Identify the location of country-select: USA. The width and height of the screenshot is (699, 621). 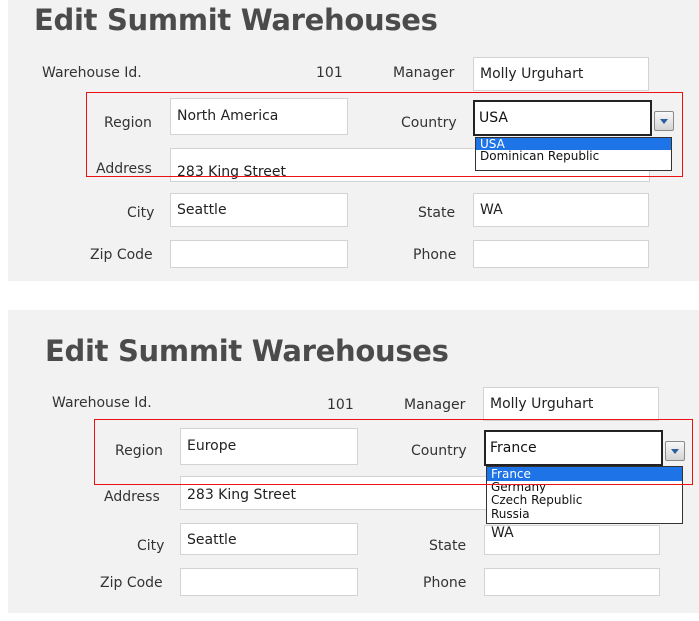
(562, 118).